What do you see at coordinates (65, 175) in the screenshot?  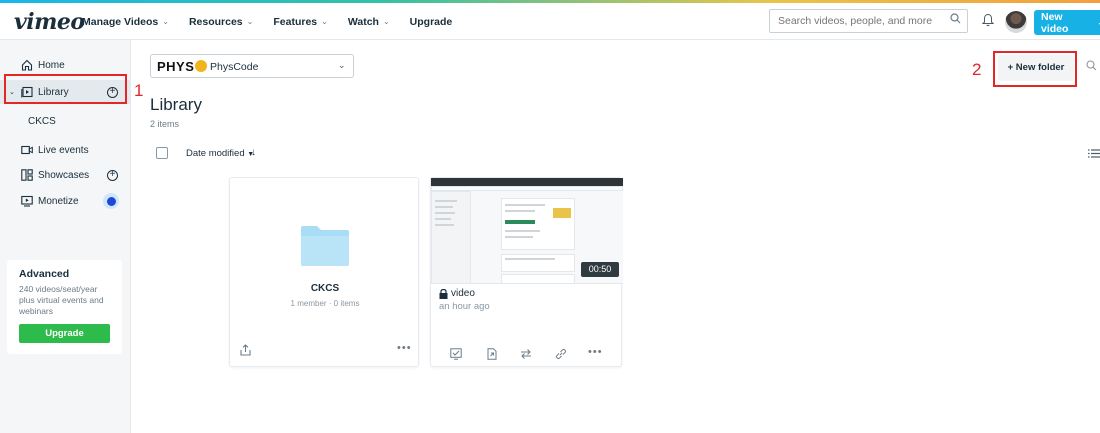 I see `sidebar-item-showcases: Showcases +` at bounding box center [65, 175].